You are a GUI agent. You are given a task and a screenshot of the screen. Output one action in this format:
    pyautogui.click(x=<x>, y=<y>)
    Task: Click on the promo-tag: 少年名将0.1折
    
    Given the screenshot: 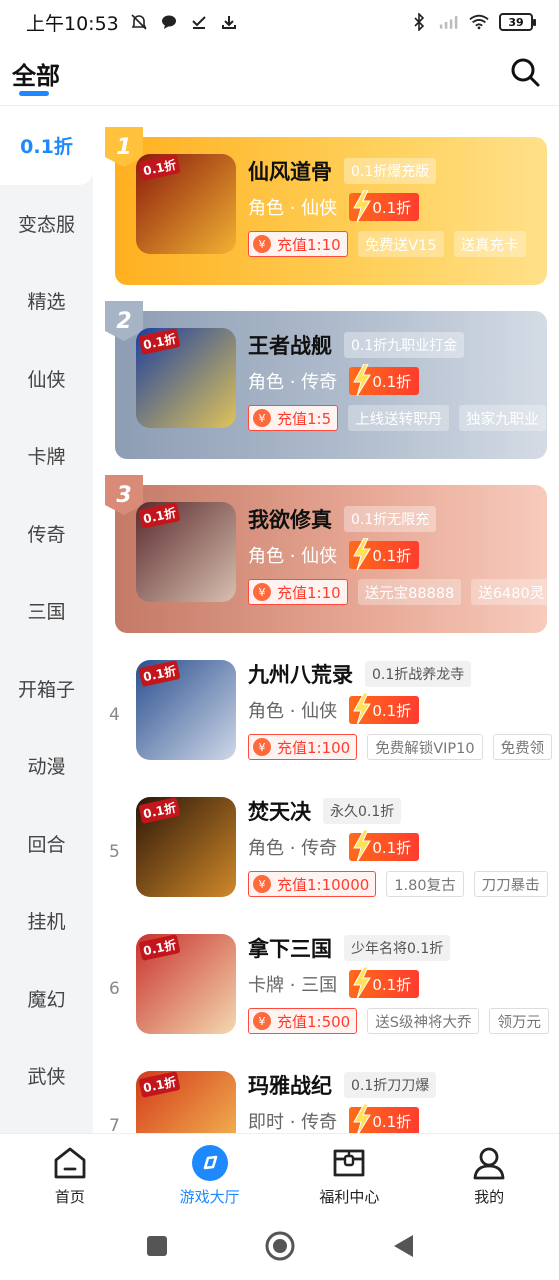 What is the action you would take?
    pyautogui.click(x=397, y=948)
    